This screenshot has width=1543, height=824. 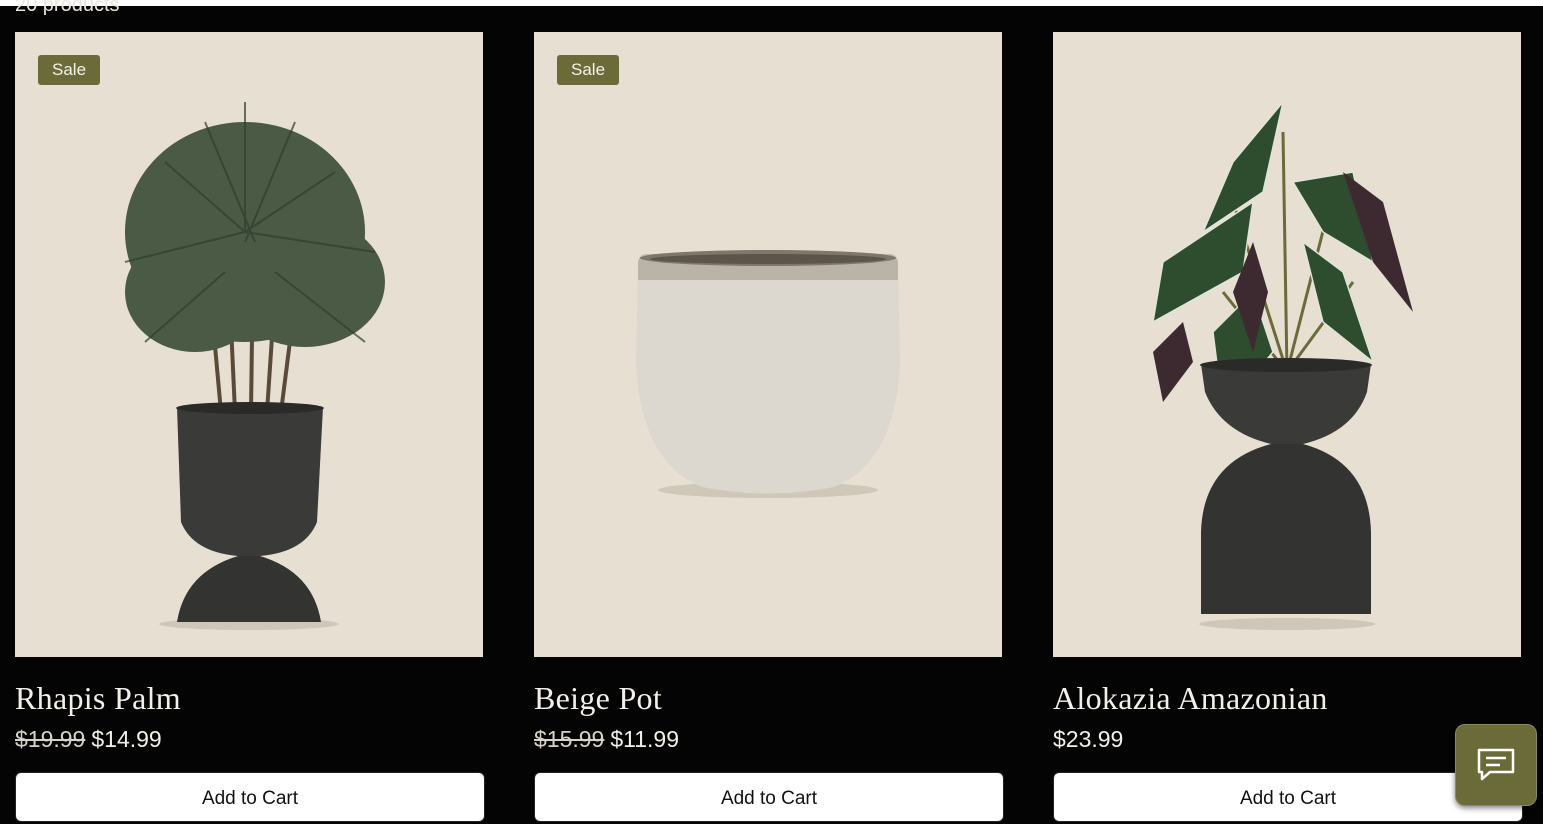 What do you see at coordinates (768, 698) in the screenshot?
I see `product-name: Beige Pot` at bounding box center [768, 698].